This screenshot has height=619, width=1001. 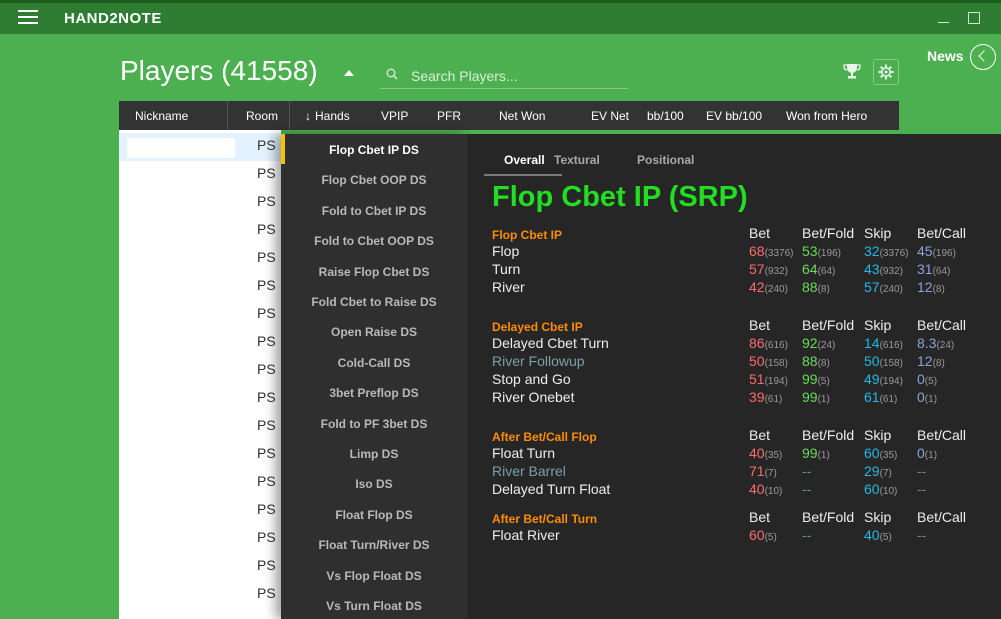 What do you see at coordinates (886, 72) in the screenshot?
I see `settings-button` at bounding box center [886, 72].